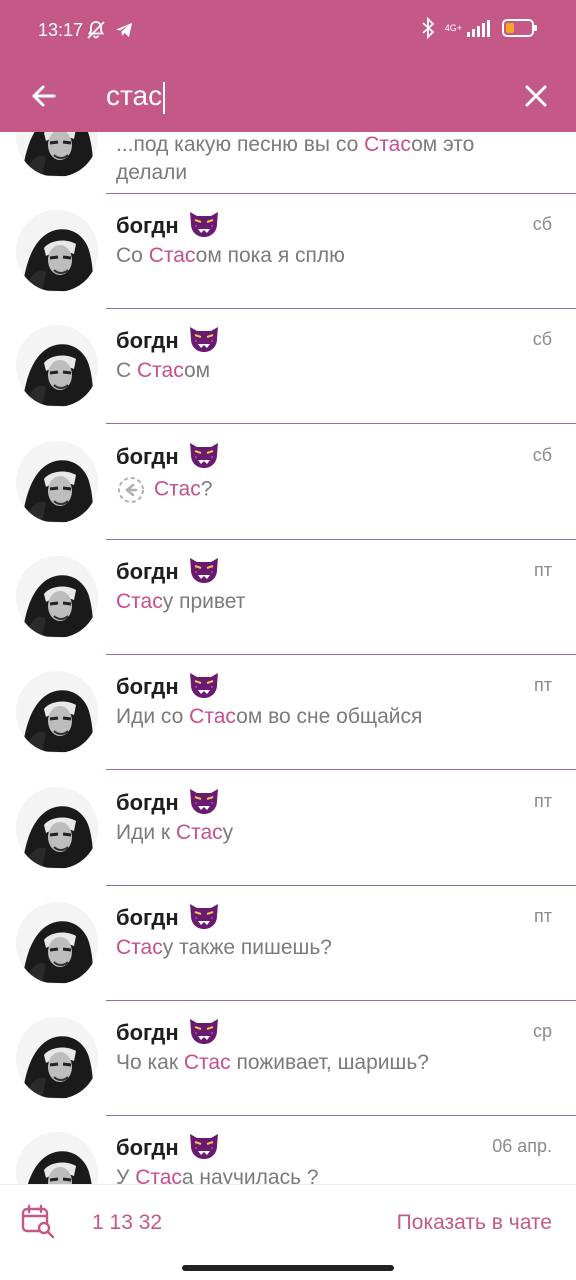 The width and height of the screenshot is (576, 1280). I want to click on snippet-after: ом это, so click(443, 144).